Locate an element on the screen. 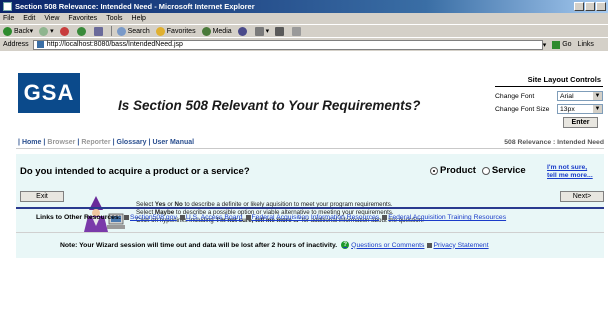 This screenshot has width=608, height=323. nav-browser: Browser is located at coordinates (61, 142).